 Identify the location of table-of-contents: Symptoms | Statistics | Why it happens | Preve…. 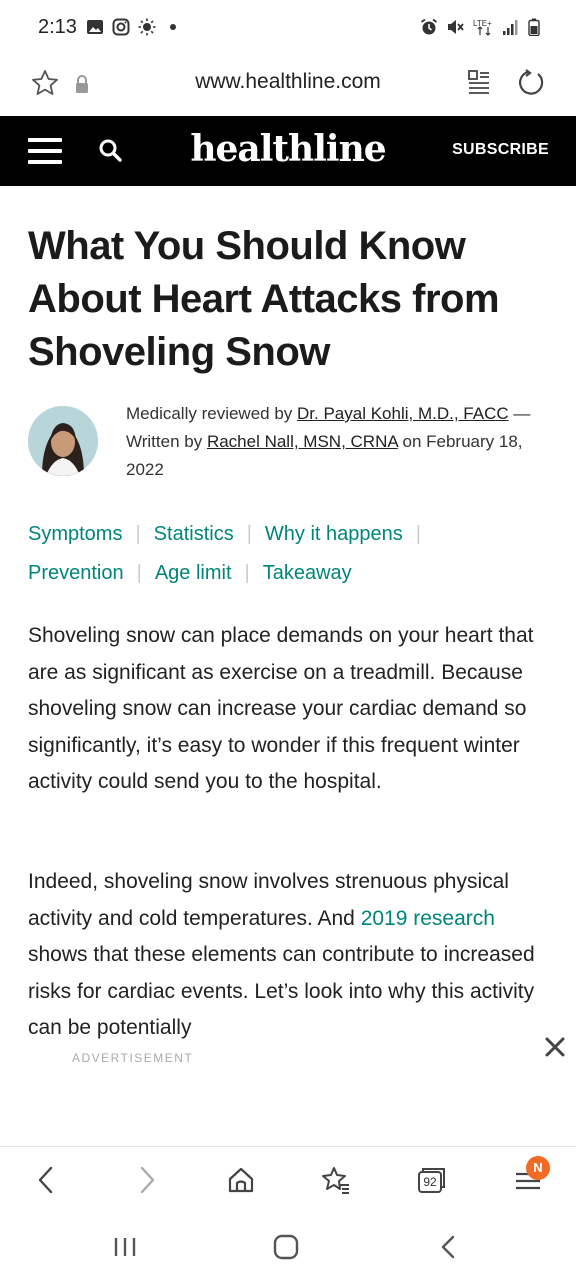
(288, 554).